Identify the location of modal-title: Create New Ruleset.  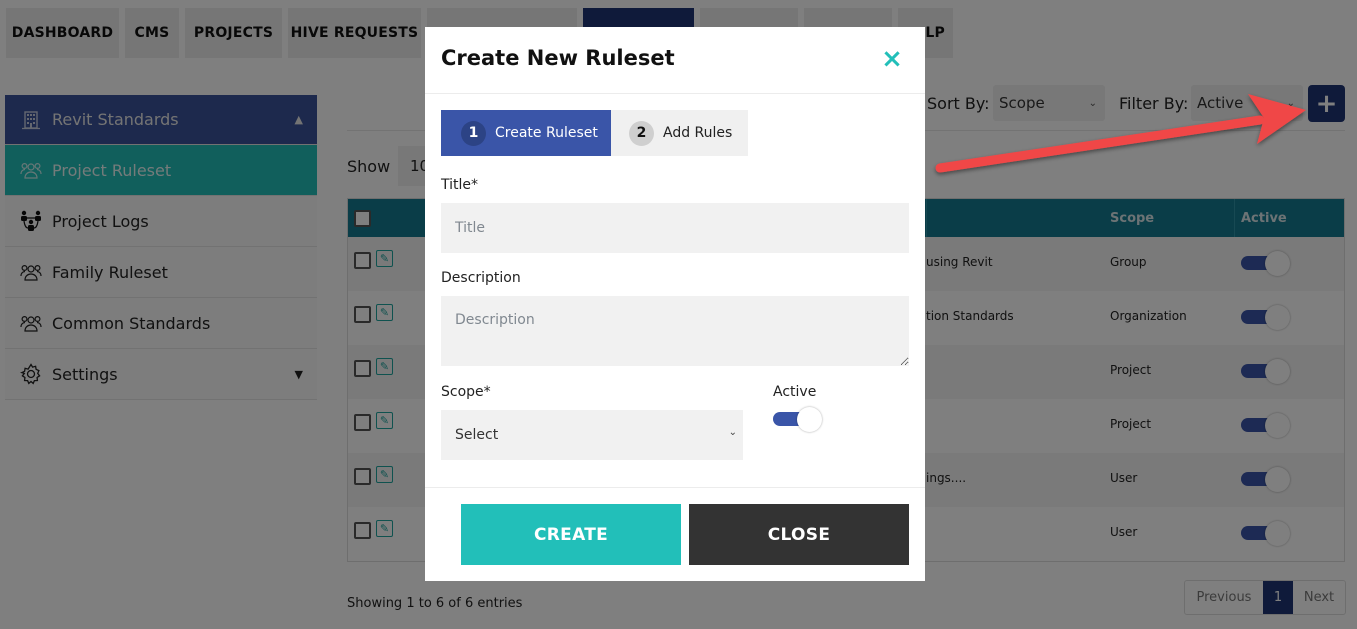
(558, 58).